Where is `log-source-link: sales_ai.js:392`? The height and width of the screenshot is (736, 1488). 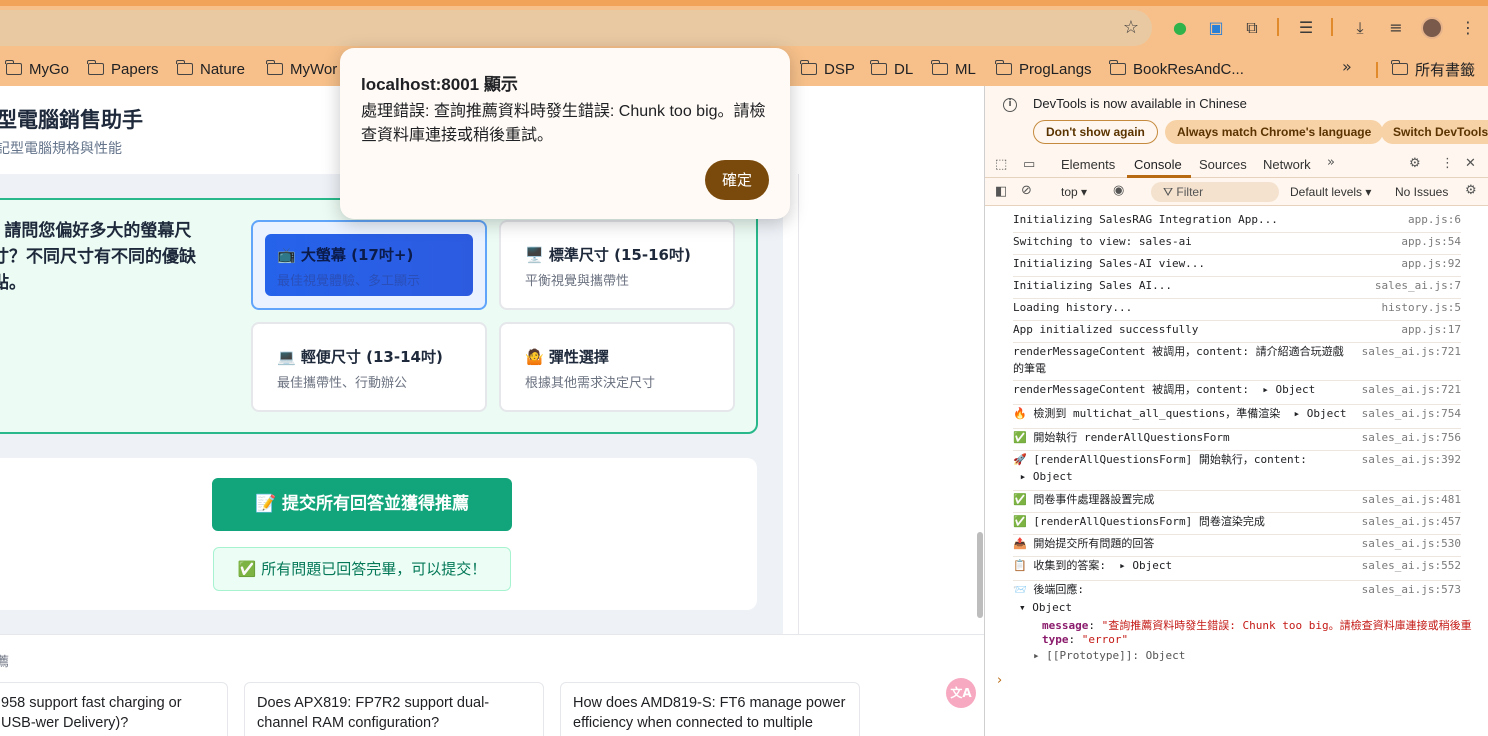
log-source-link: sales_ai.js:392 is located at coordinates (1411, 459).